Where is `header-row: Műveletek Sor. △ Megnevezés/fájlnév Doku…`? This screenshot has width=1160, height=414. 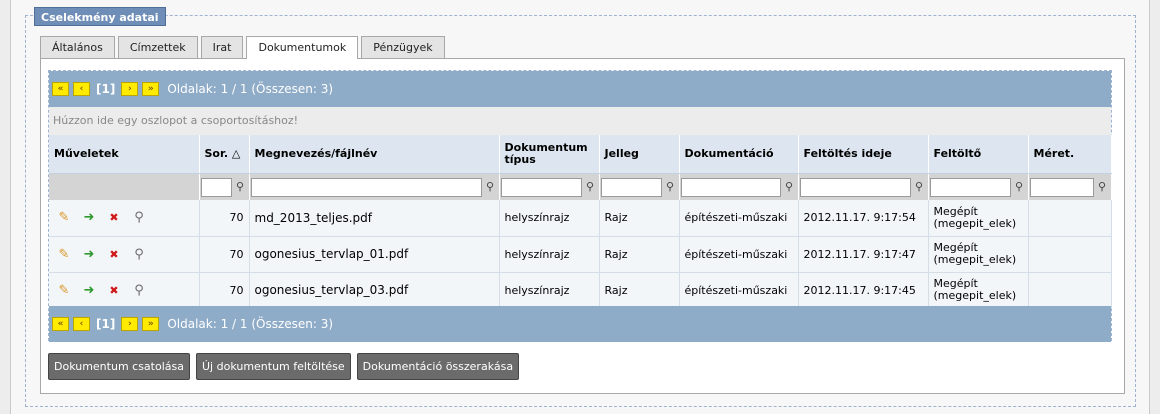 header-row: Műveletek Sor. △ Megnevezés/fájlnév Doku… is located at coordinates (580, 154).